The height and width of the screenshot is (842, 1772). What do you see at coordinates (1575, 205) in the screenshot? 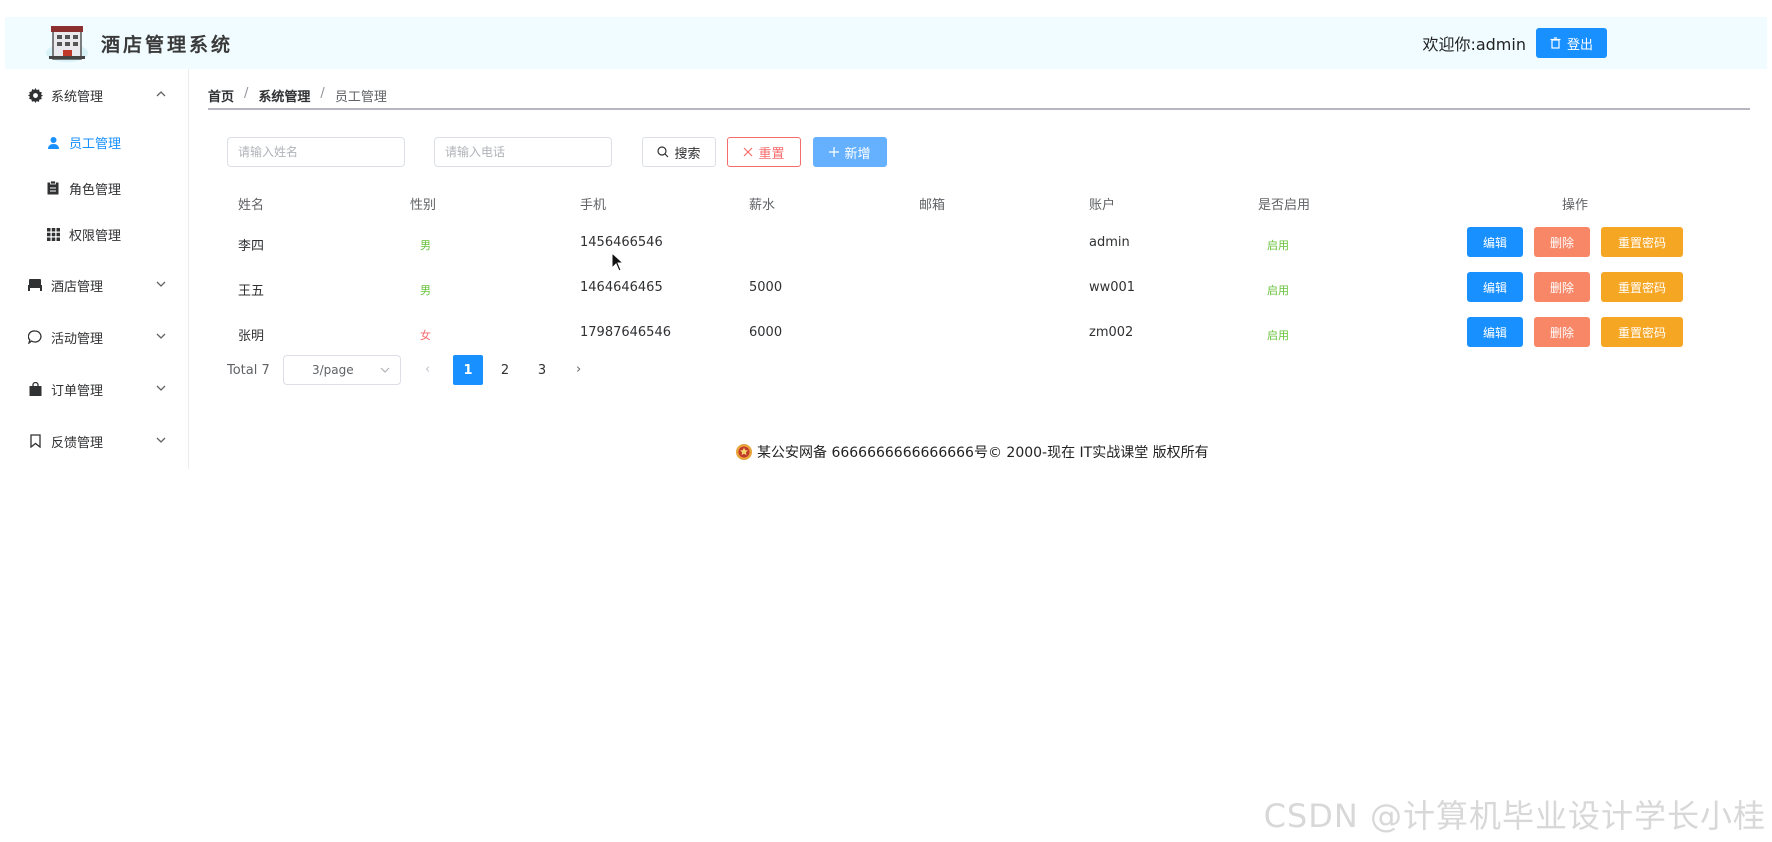
I see `column-header-actions: 操作` at bounding box center [1575, 205].